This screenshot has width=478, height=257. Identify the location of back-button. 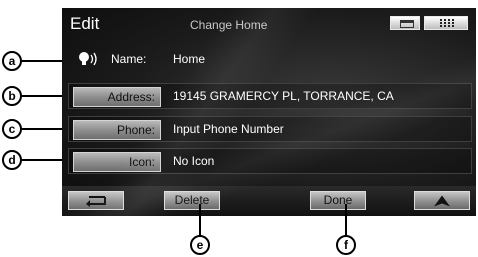
(96, 200).